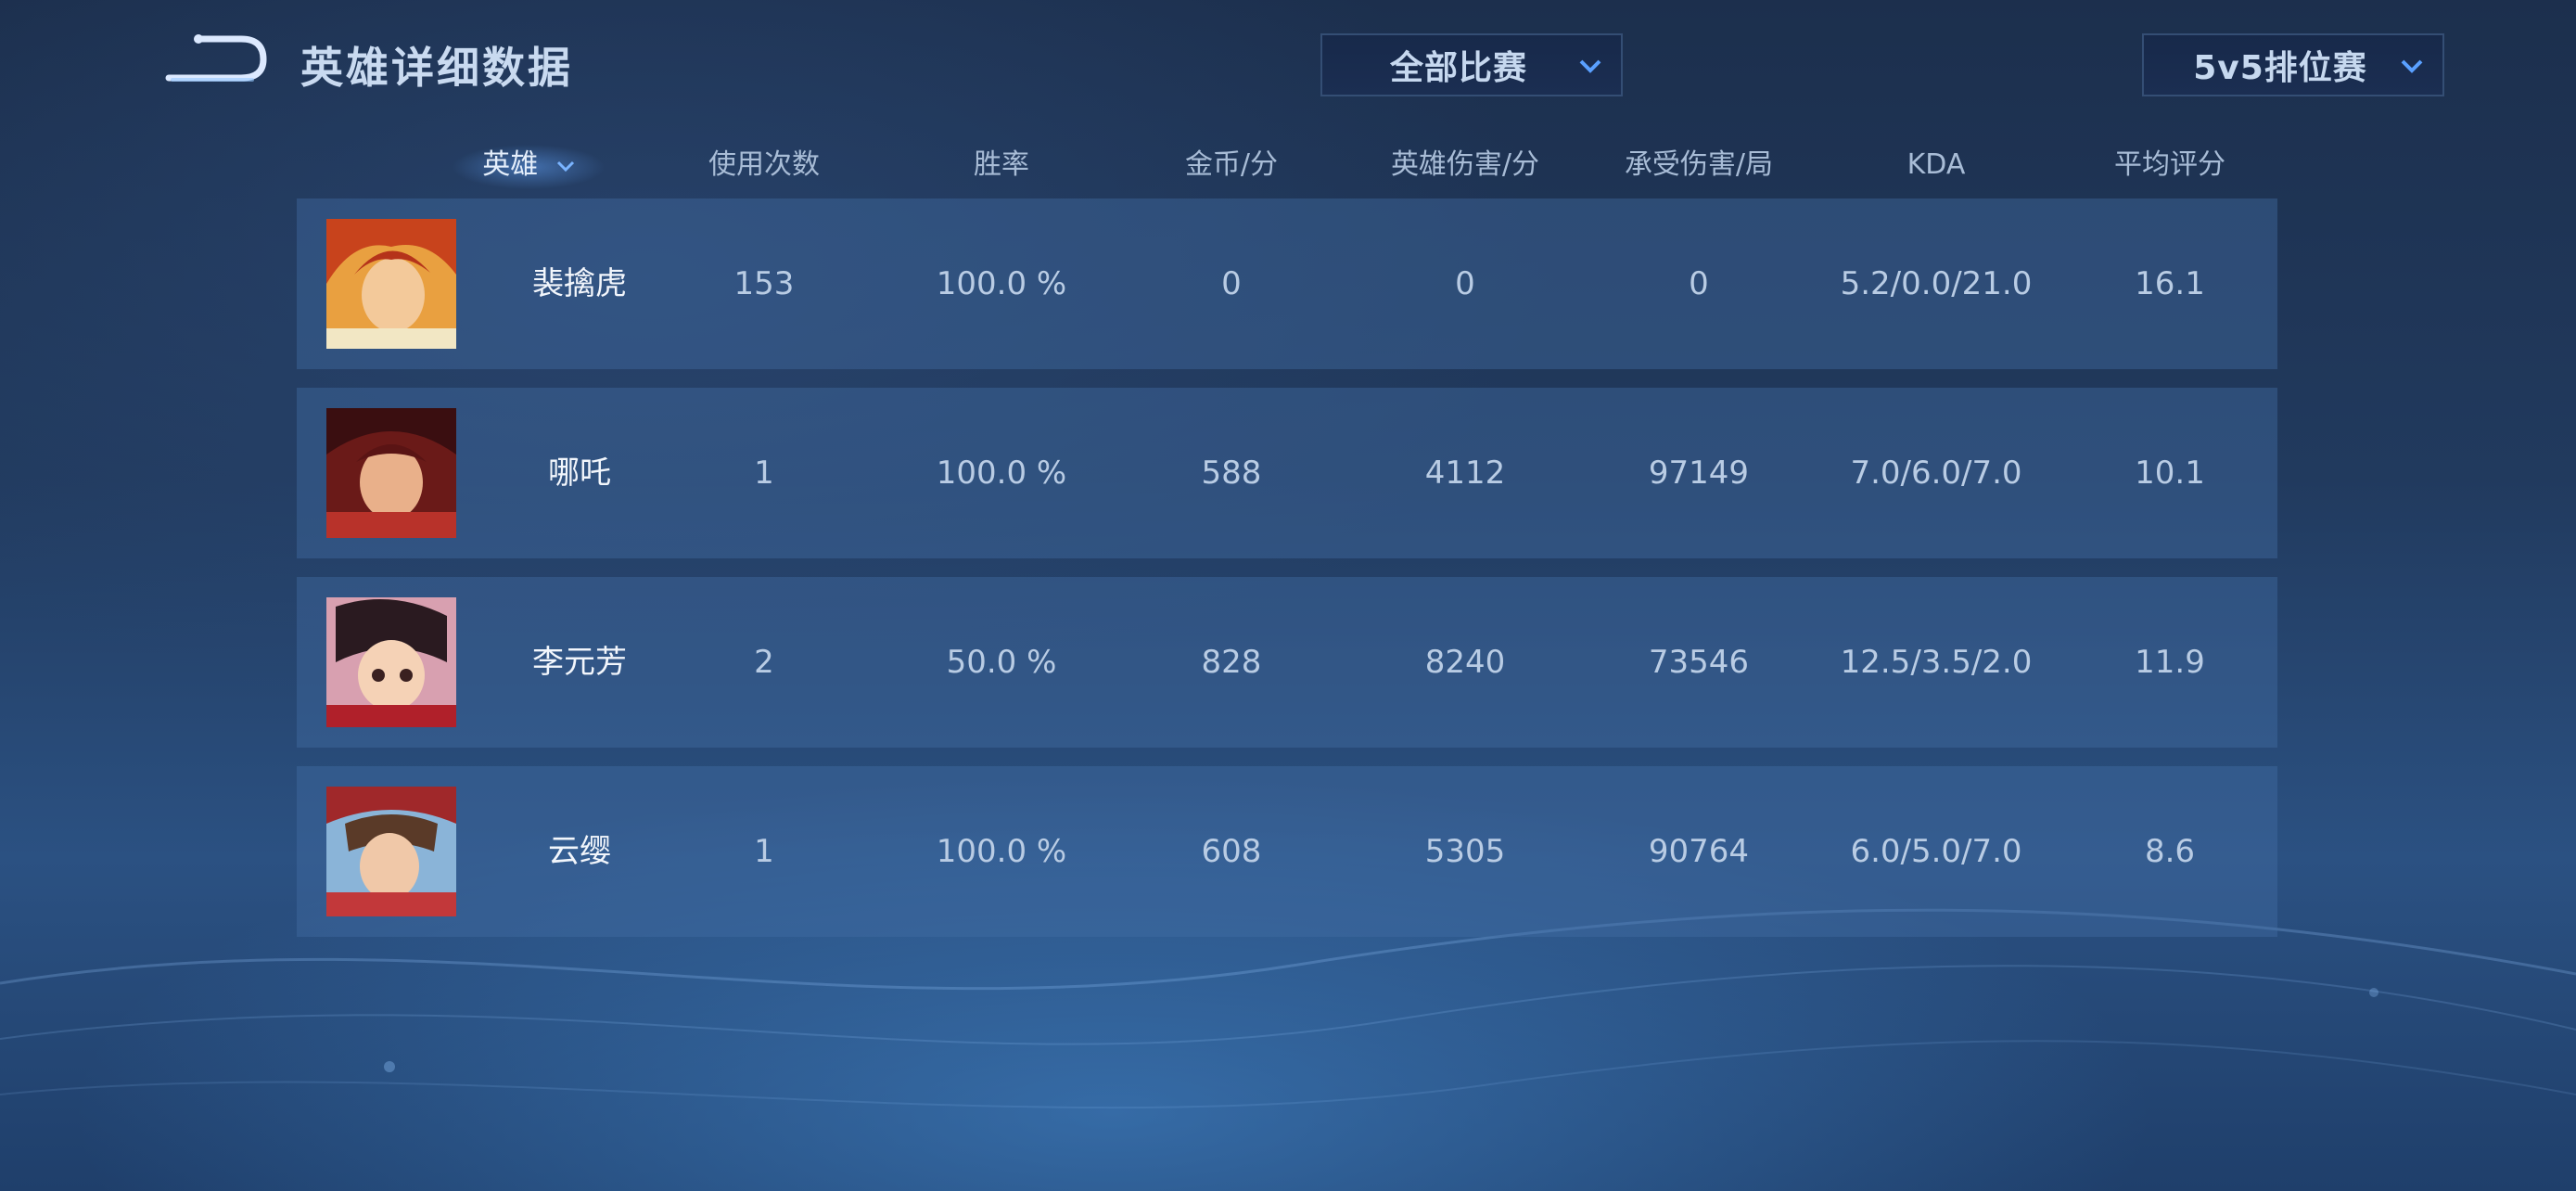 The height and width of the screenshot is (1191, 2576). I want to click on column-header-rating: 平均评分, so click(2169, 164).